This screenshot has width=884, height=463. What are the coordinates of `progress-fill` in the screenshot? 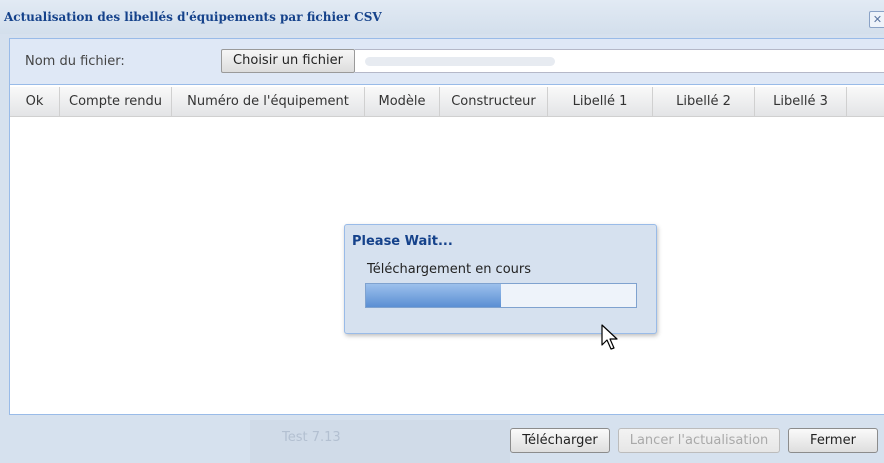 It's located at (433, 295).